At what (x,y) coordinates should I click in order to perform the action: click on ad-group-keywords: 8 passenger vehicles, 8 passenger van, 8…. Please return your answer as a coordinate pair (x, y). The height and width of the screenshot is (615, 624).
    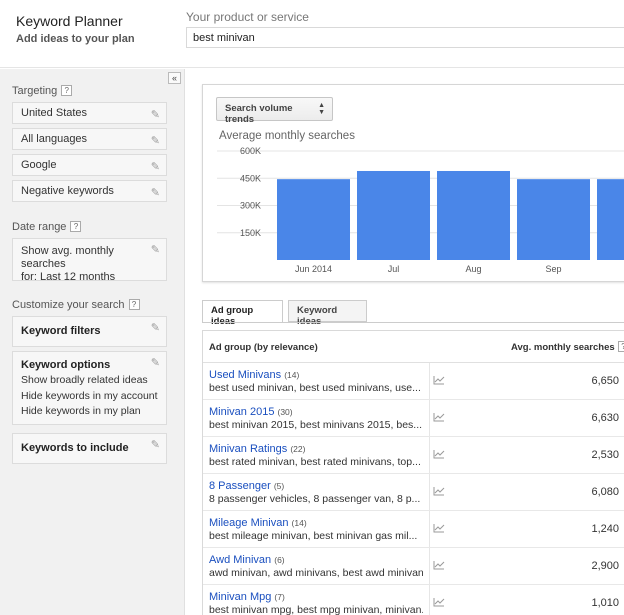
    Looking at the image, I should click on (315, 499).